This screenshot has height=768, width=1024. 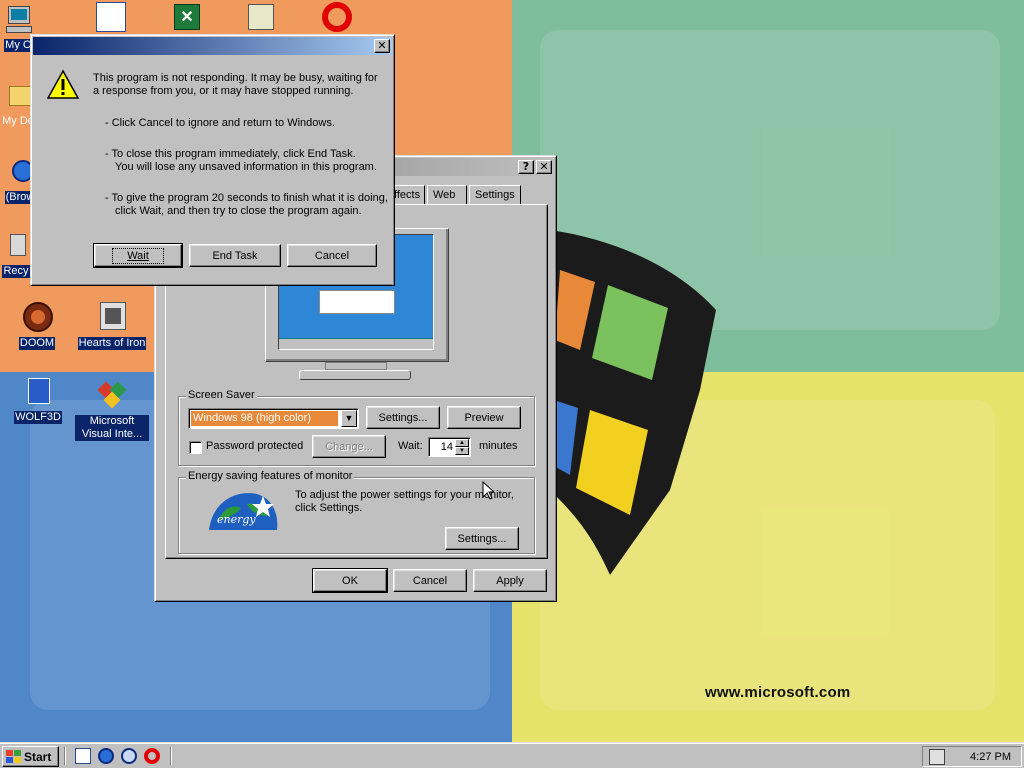 I want to click on dialog-cancel-button: Cancel, so click(x=332, y=255).